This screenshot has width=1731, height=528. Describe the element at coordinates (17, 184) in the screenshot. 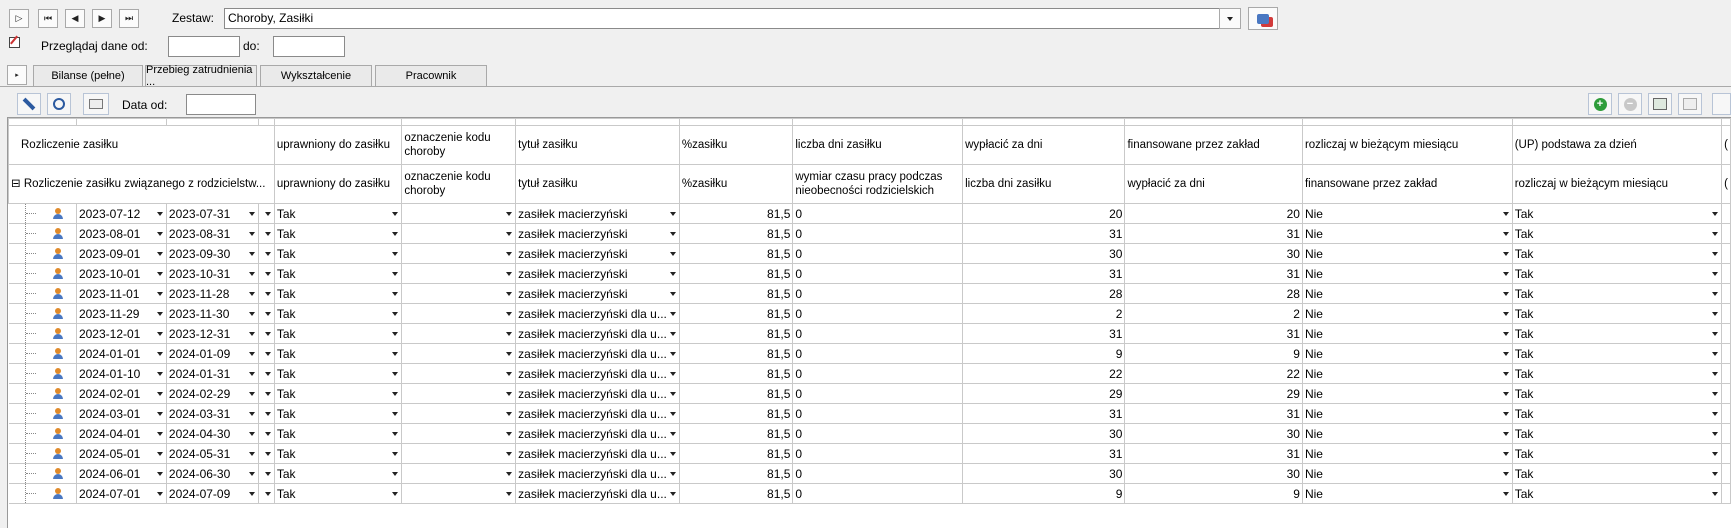

I see `collapse-icon: ⊟` at that location.